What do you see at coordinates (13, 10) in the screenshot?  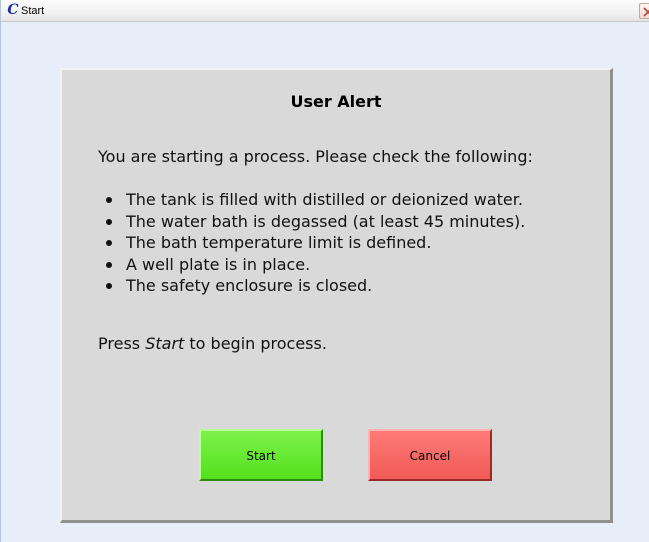 I see `app-logo-icon: C` at bounding box center [13, 10].